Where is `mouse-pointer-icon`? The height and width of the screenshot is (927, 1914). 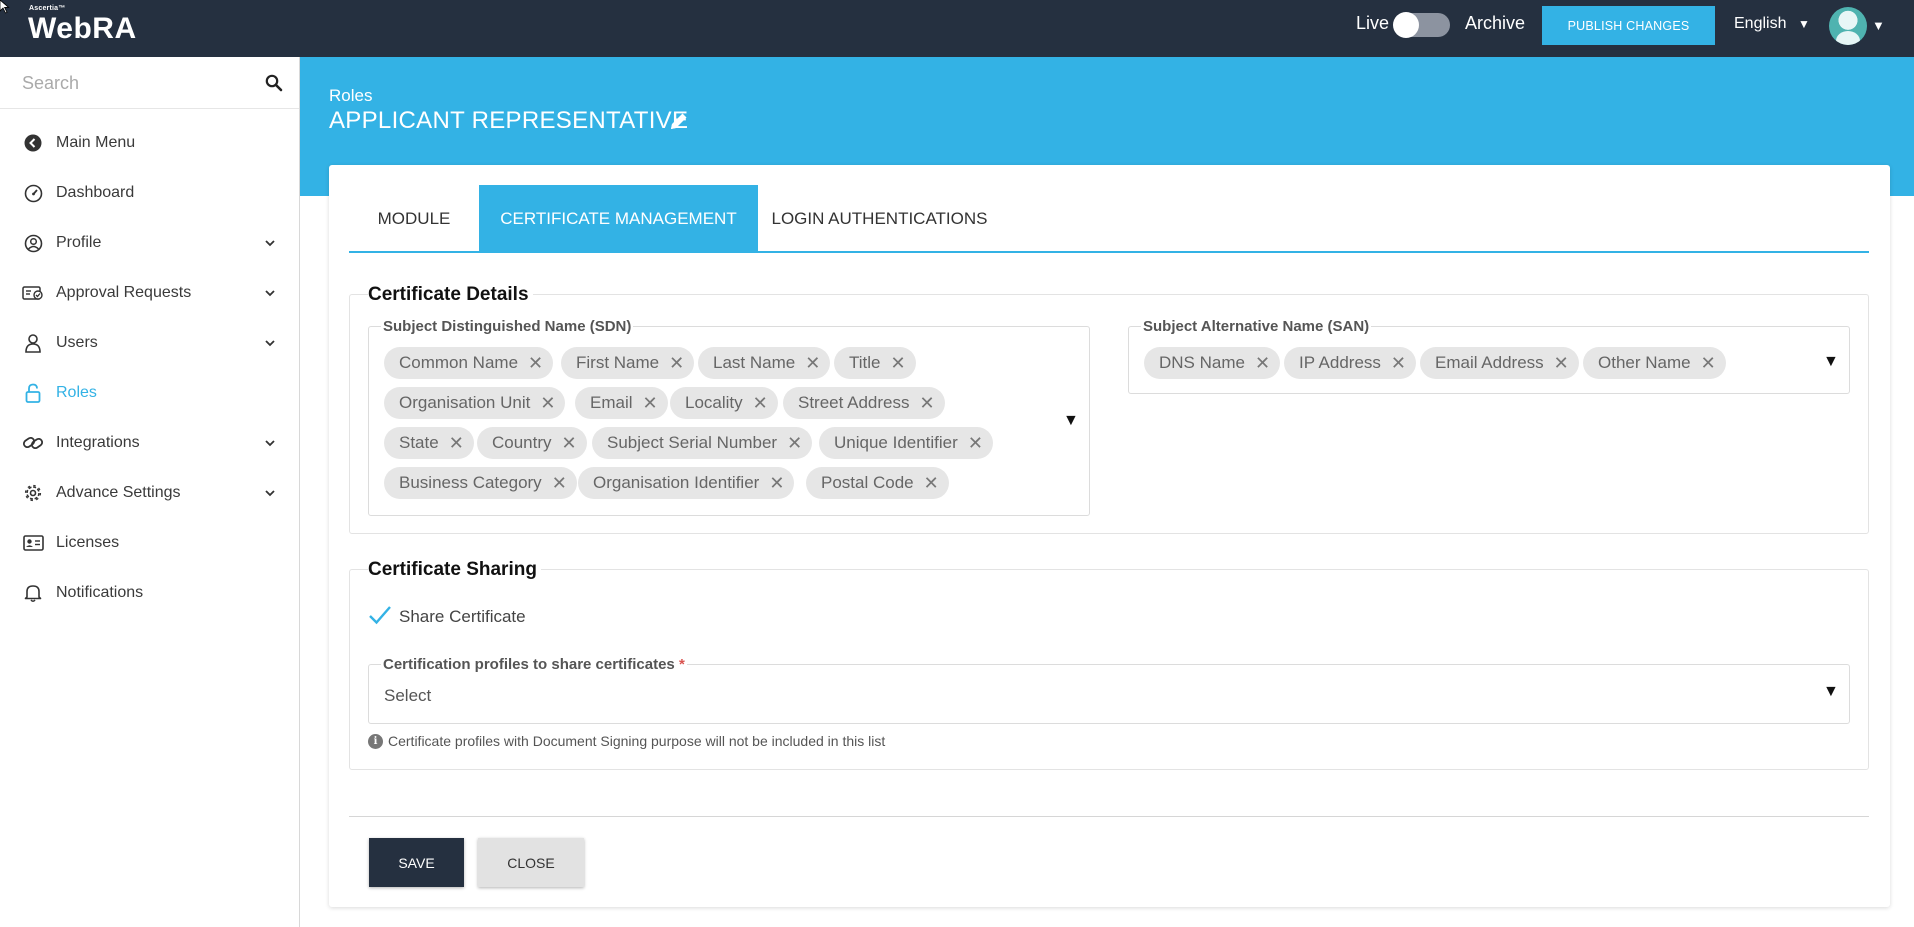 mouse-pointer-icon is located at coordinates (5, 7).